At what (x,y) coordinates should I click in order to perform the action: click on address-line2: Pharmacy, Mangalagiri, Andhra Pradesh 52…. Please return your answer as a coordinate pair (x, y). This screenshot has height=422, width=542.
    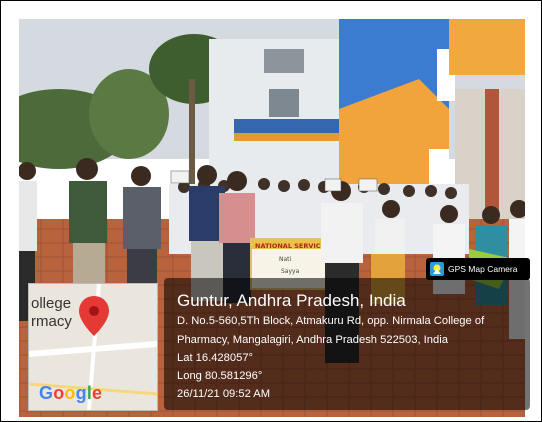
    Looking at the image, I should click on (312, 340).